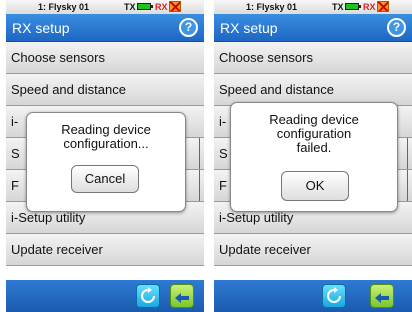 The width and height of the screenshot is (412, 312). What do you see at coordinates (315, 186) in the screenshot?
I see `ok-button: OK` at bounding box center [315, 186].